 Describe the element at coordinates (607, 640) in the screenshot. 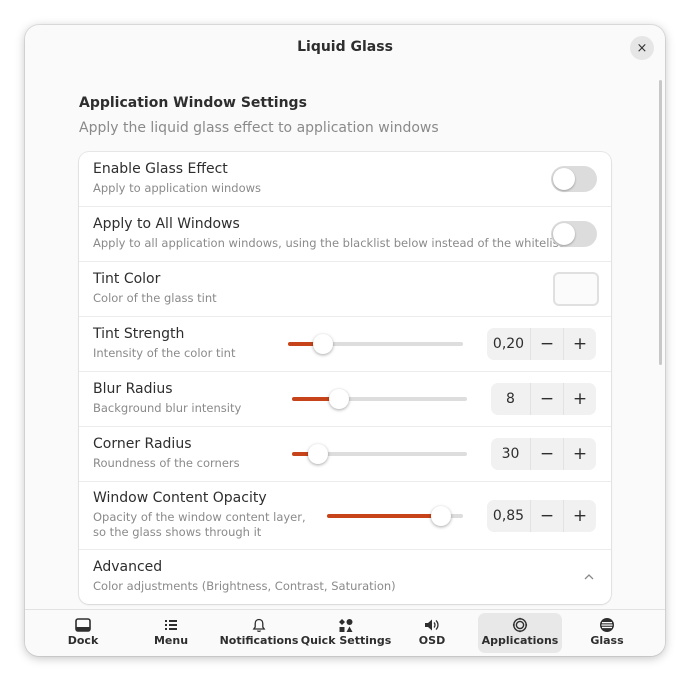

I see `tab-label: Glass` at that location.